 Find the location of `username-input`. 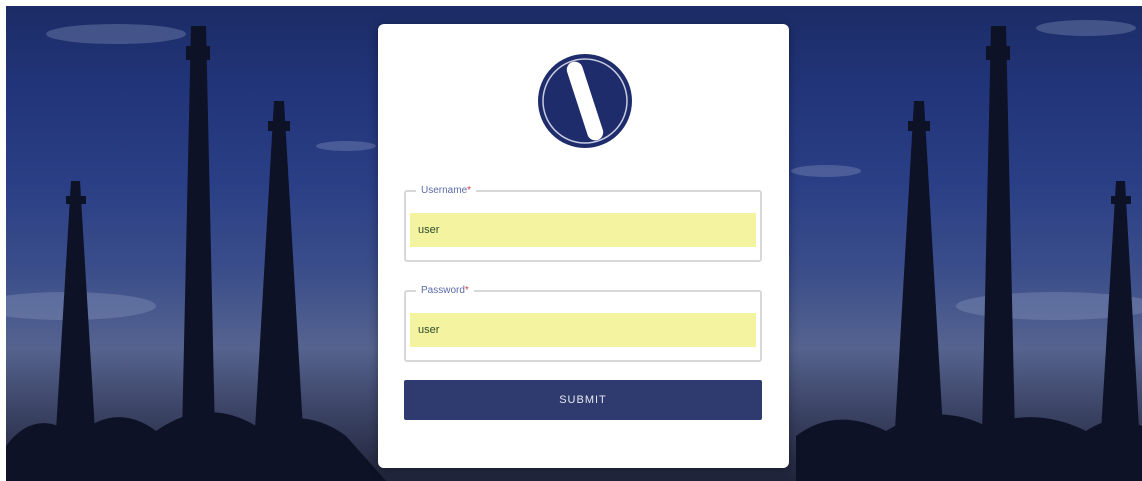

username-input is located at coordinates (583, 230).